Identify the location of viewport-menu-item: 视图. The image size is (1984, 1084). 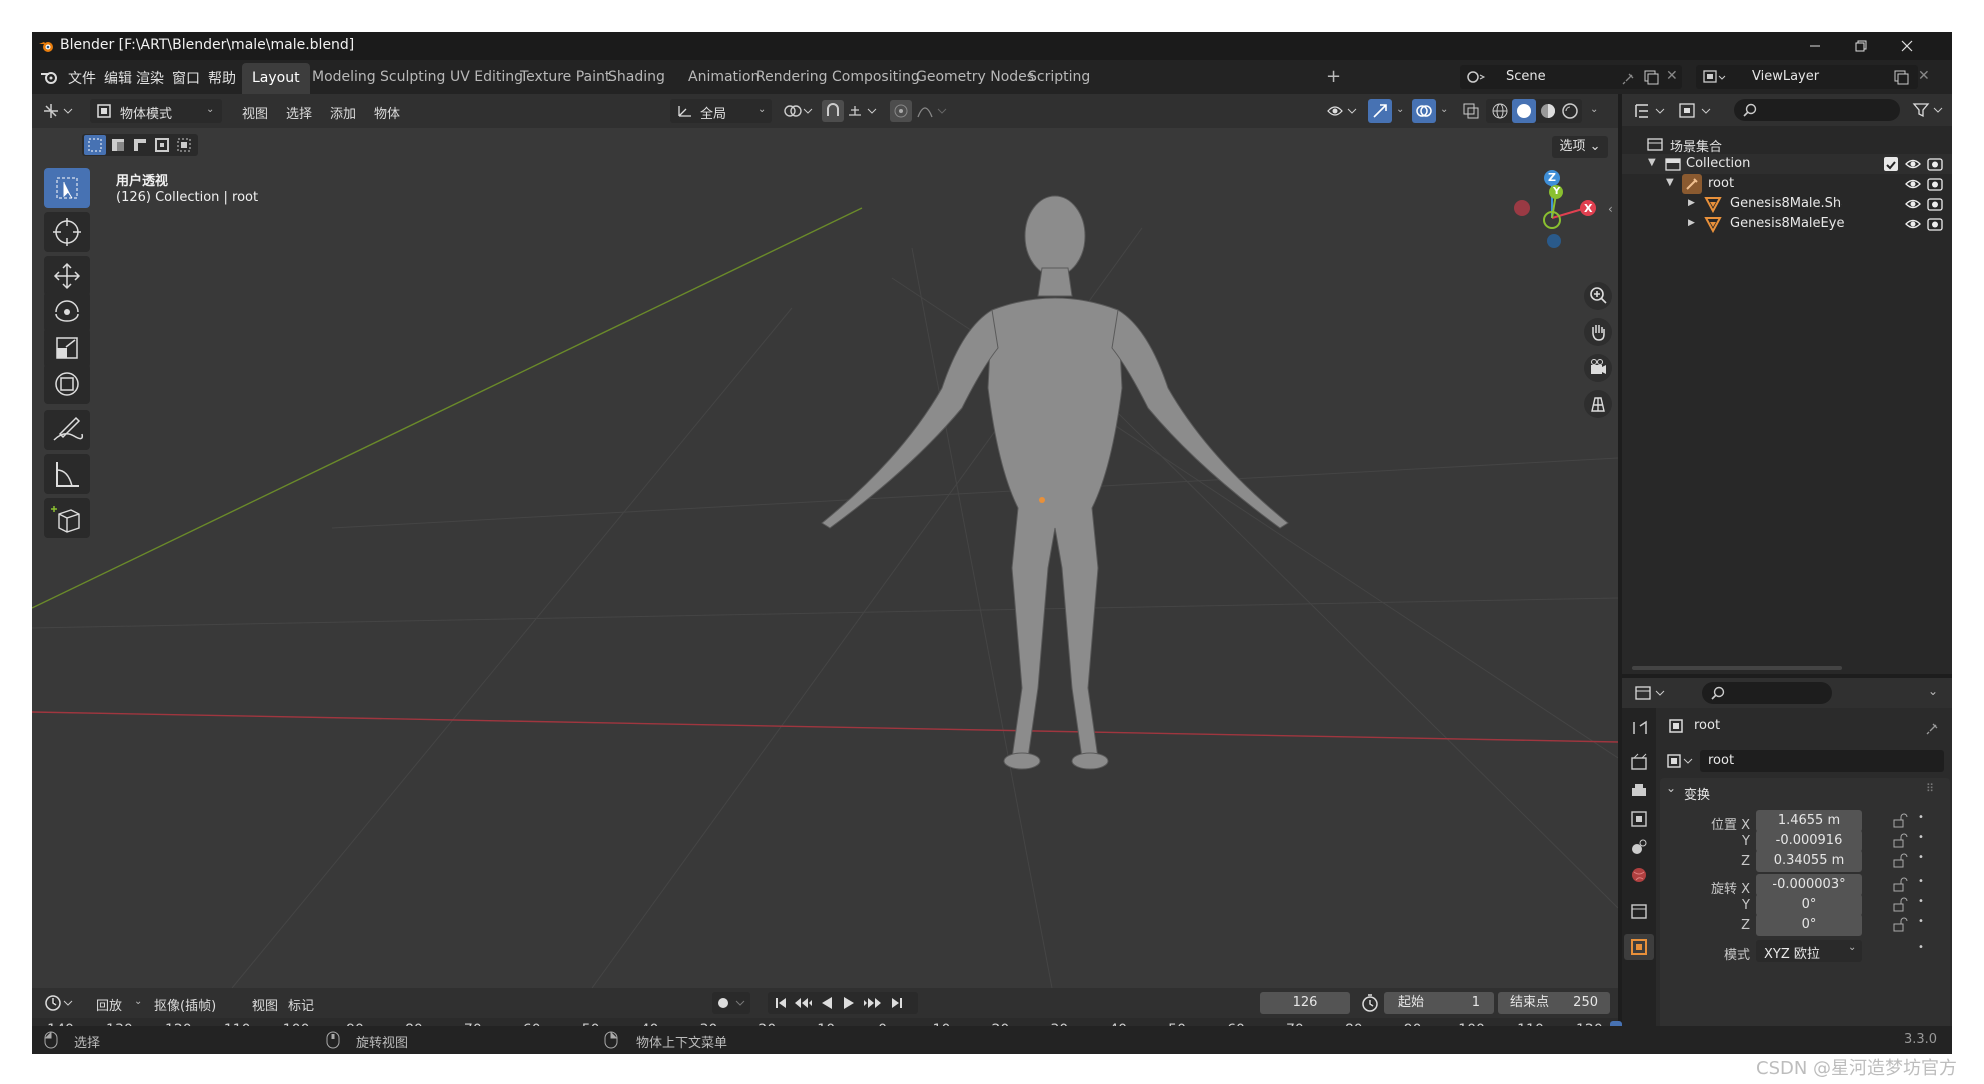
(255, 112).